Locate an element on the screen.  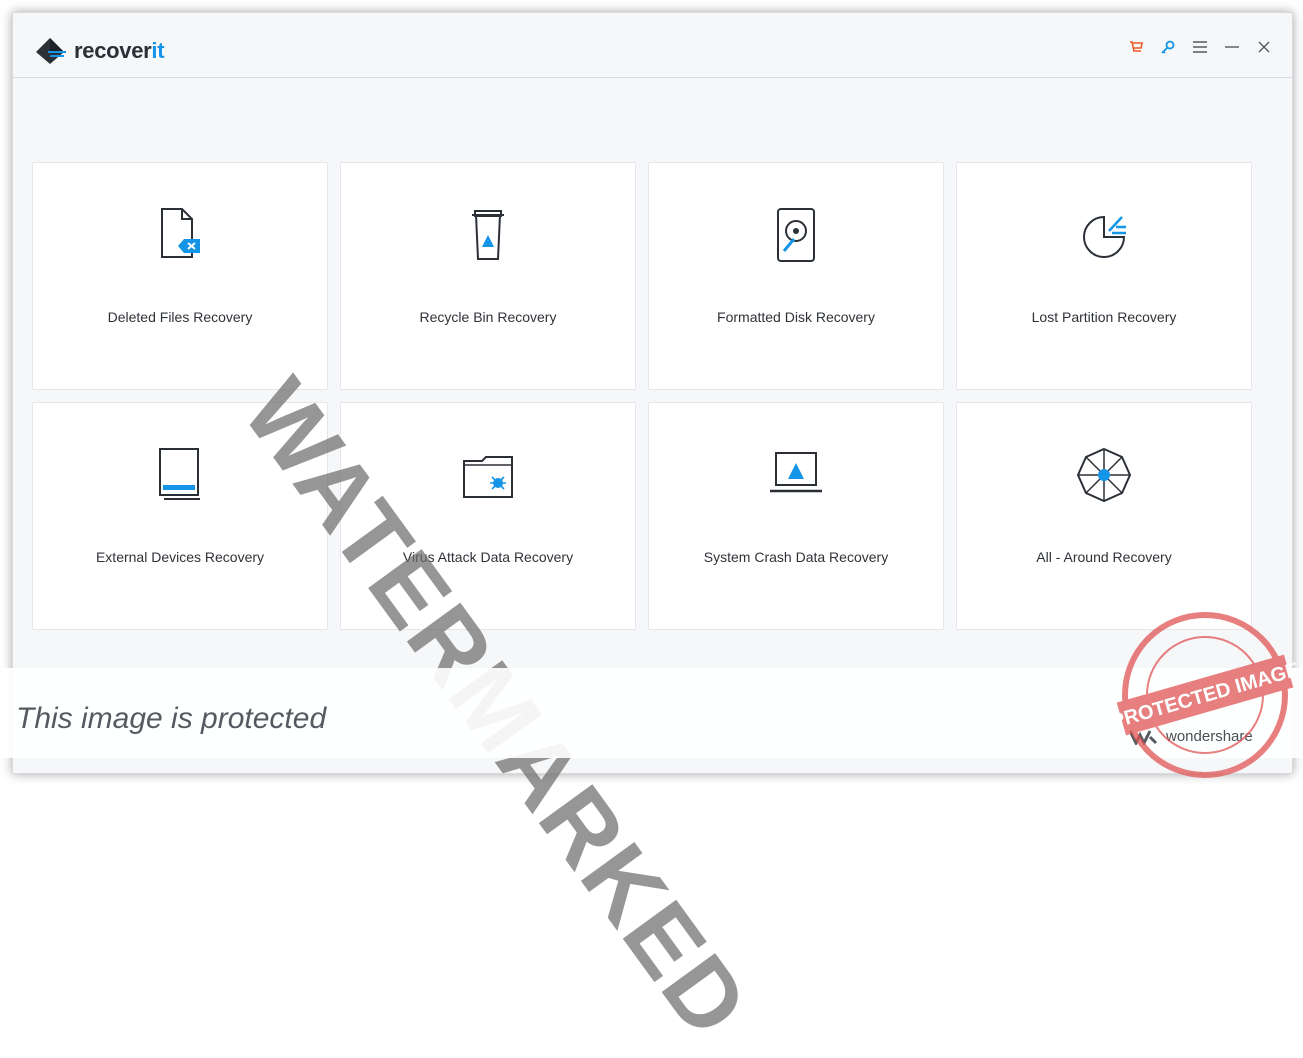
crashed-laptop-icon is located at coordinates (796, 475).